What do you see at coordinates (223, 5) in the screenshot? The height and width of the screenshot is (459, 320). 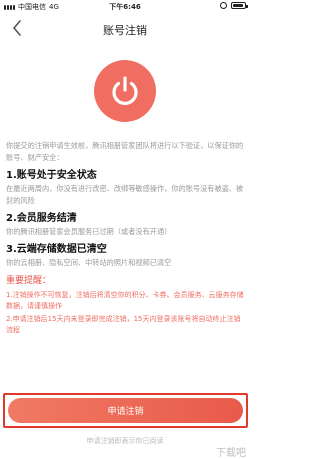 I see `alarm-icon` at bounding box center [223, 5].